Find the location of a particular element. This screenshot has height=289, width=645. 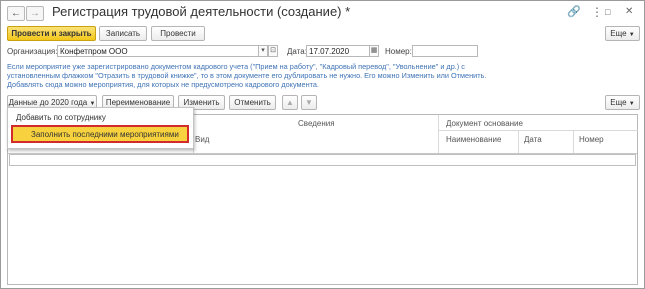

calendar-icon: ▦ is located at coordinates (374, 50).